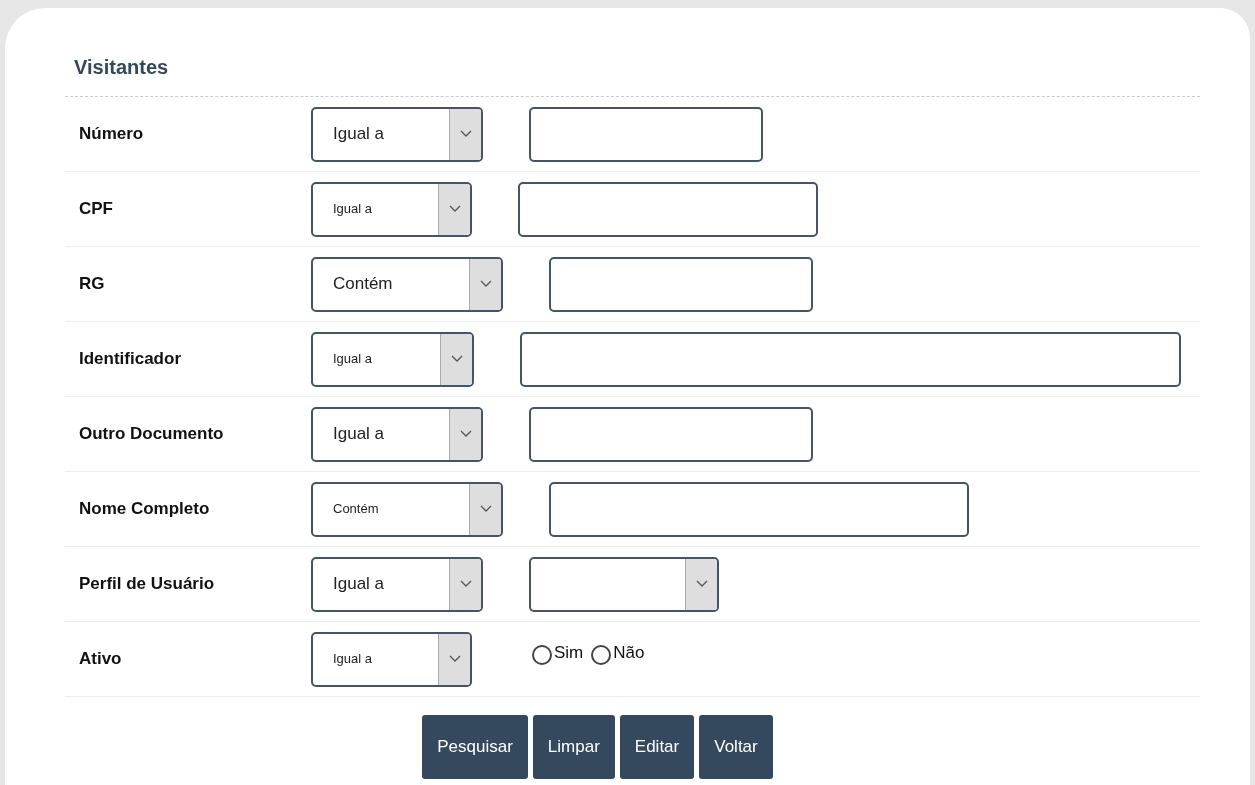 The height and width of the screenshot is (785, 1255). What do you see at coordinates (130, 359) in the screenshot?
I see `field-label: Identificador` at bounding box center [130, 359].